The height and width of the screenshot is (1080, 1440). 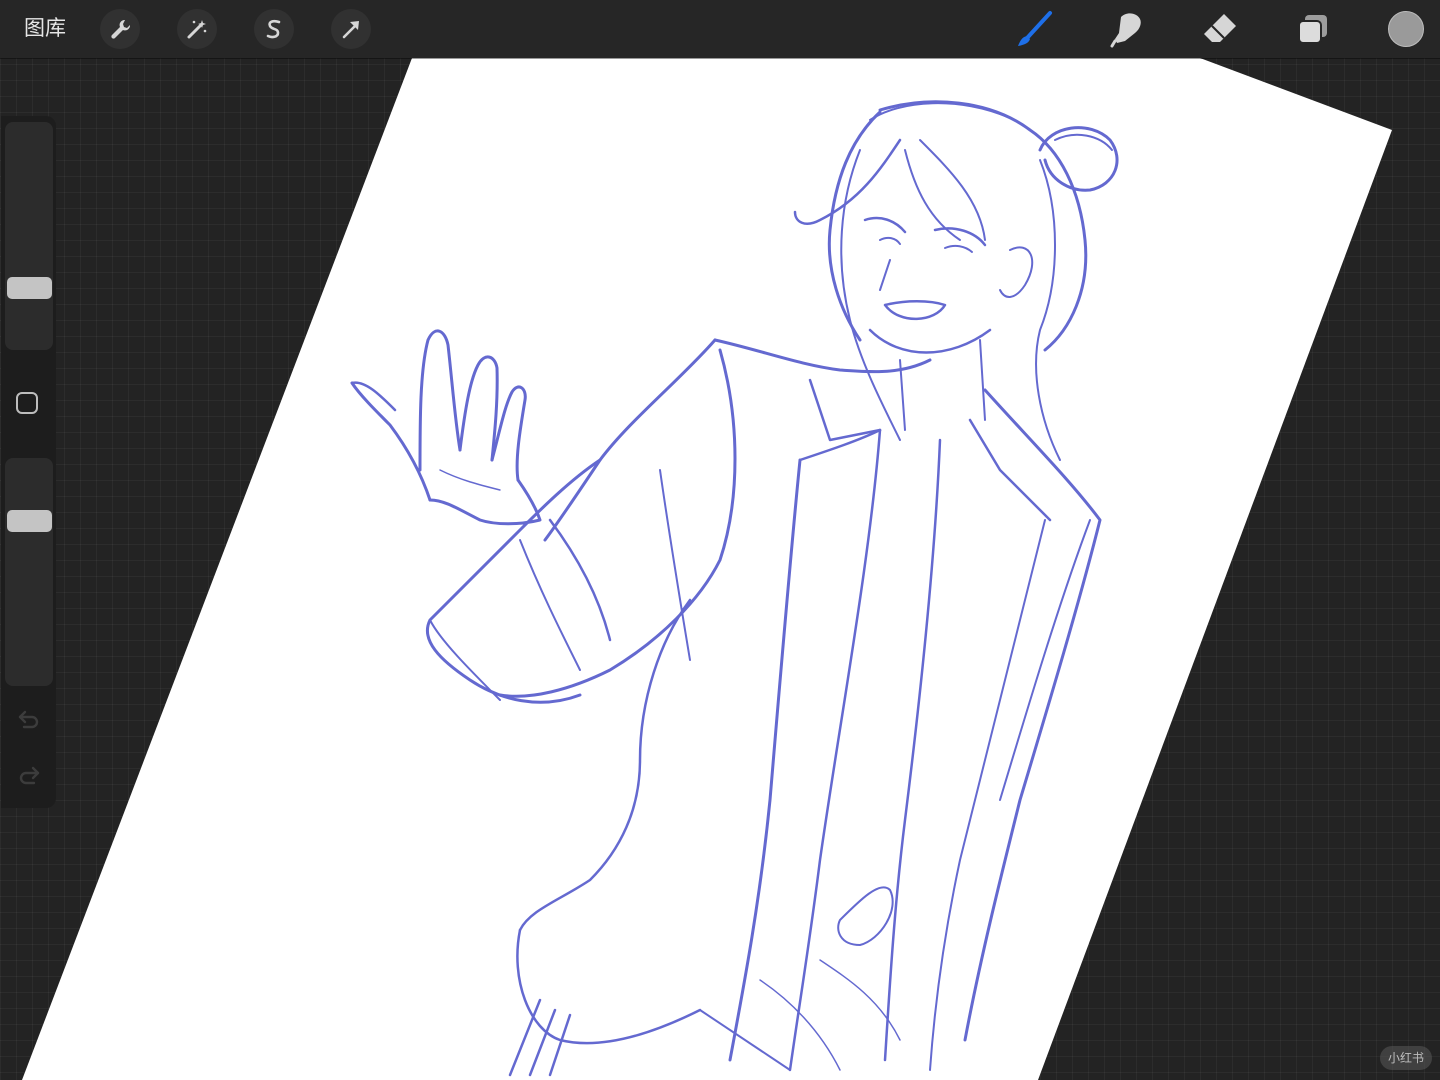 I want to click on smudge-tool-button, so click(x=1127, y=29).